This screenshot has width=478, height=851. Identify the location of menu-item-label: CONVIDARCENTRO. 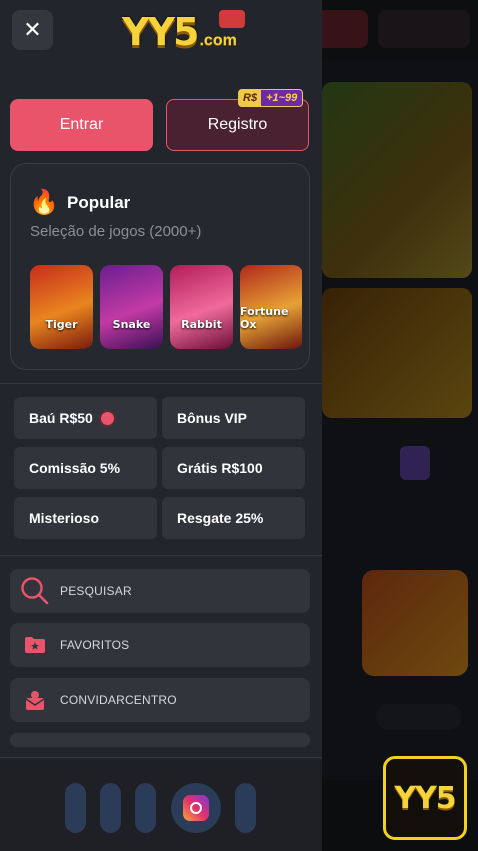
(118, 700).